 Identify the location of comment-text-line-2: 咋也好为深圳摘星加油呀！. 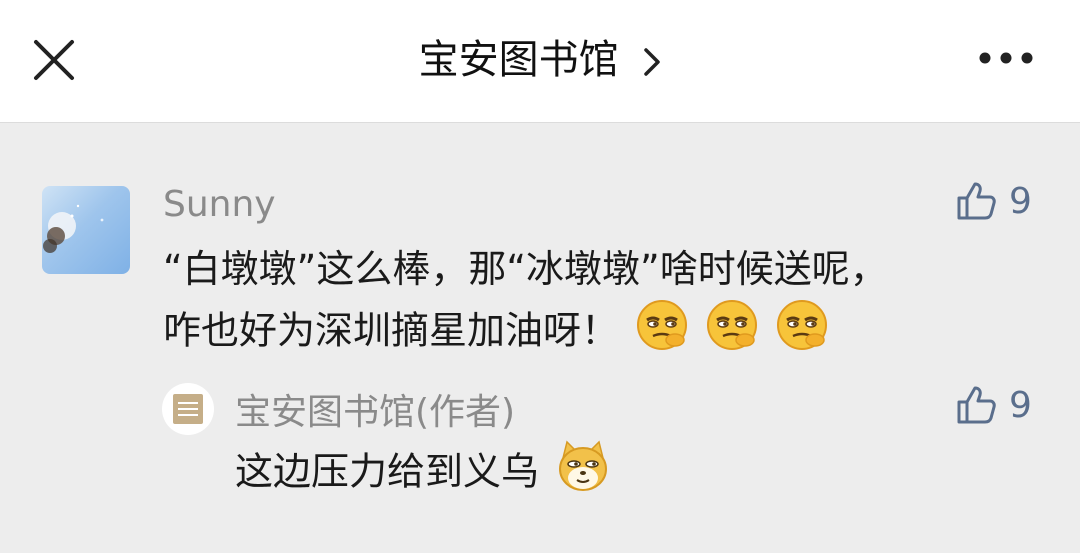
(603, 333).